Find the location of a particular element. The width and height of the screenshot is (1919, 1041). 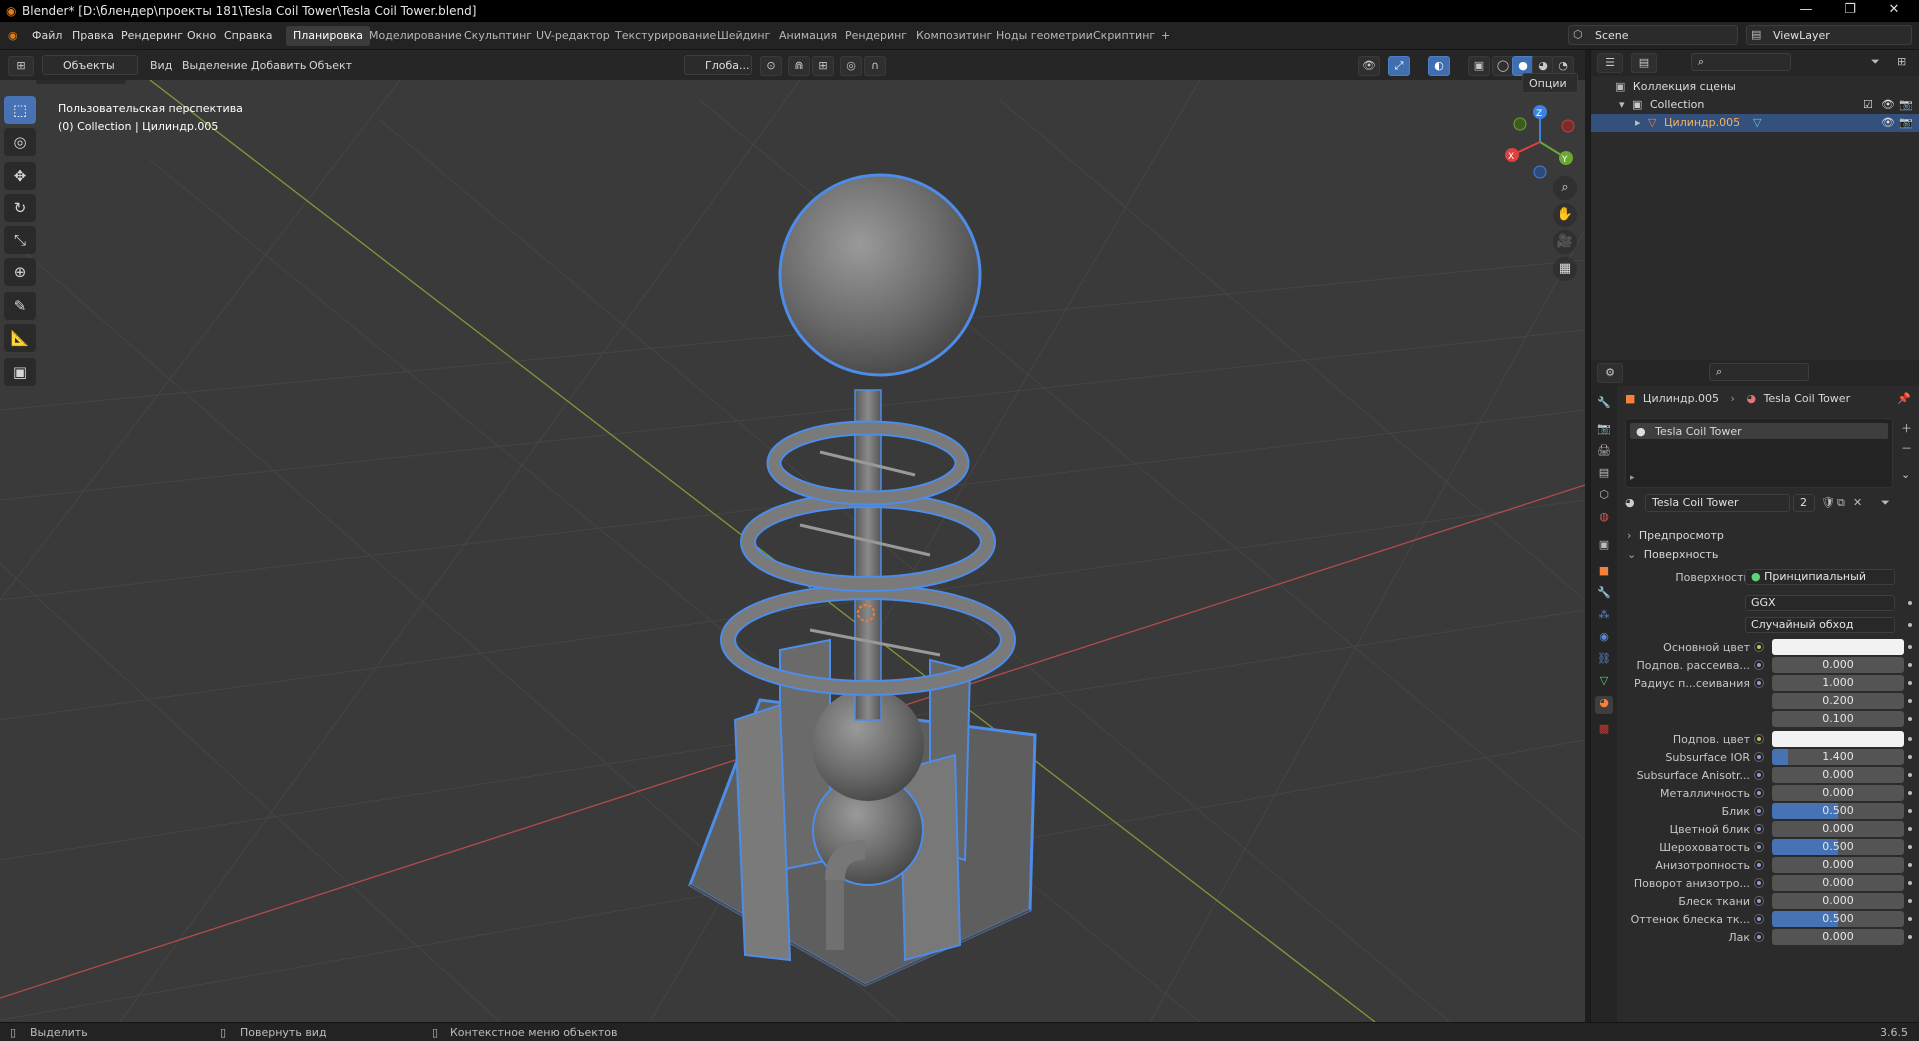

node-filter-icon: ⏷ is located at coordinates (1885, 503).